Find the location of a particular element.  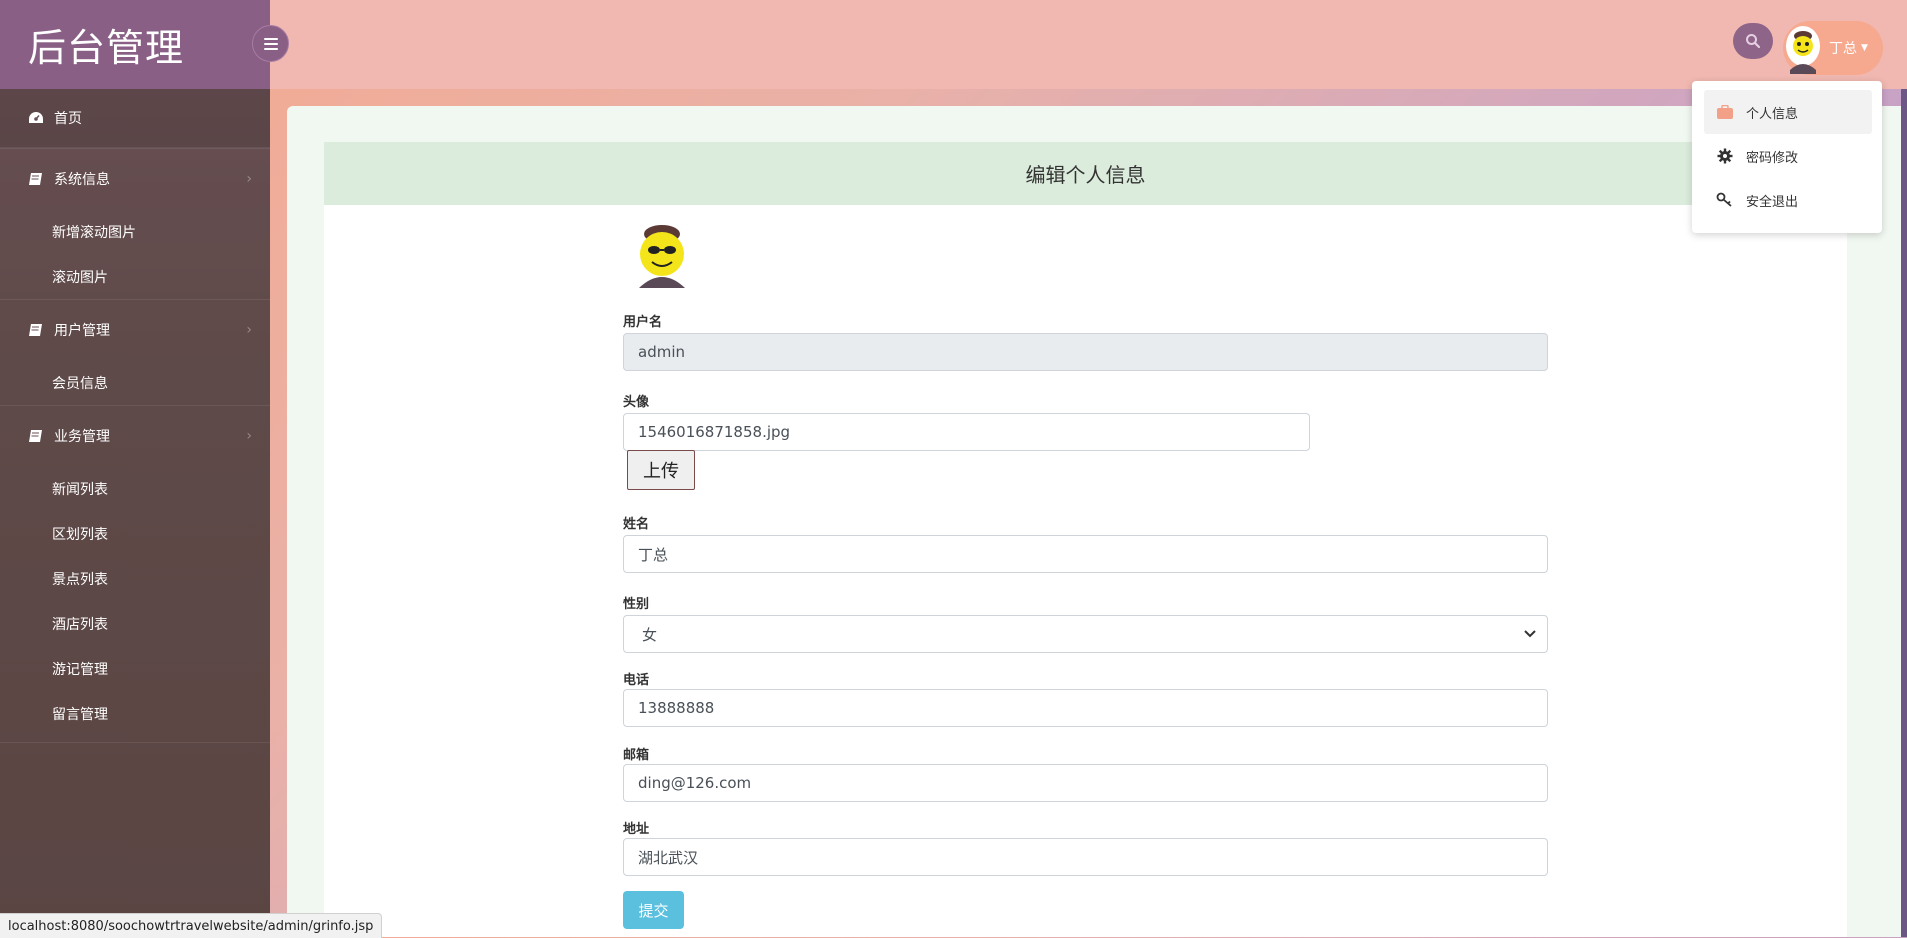

address-field: 湖北武汉 is located at coordinates (1085, 857).